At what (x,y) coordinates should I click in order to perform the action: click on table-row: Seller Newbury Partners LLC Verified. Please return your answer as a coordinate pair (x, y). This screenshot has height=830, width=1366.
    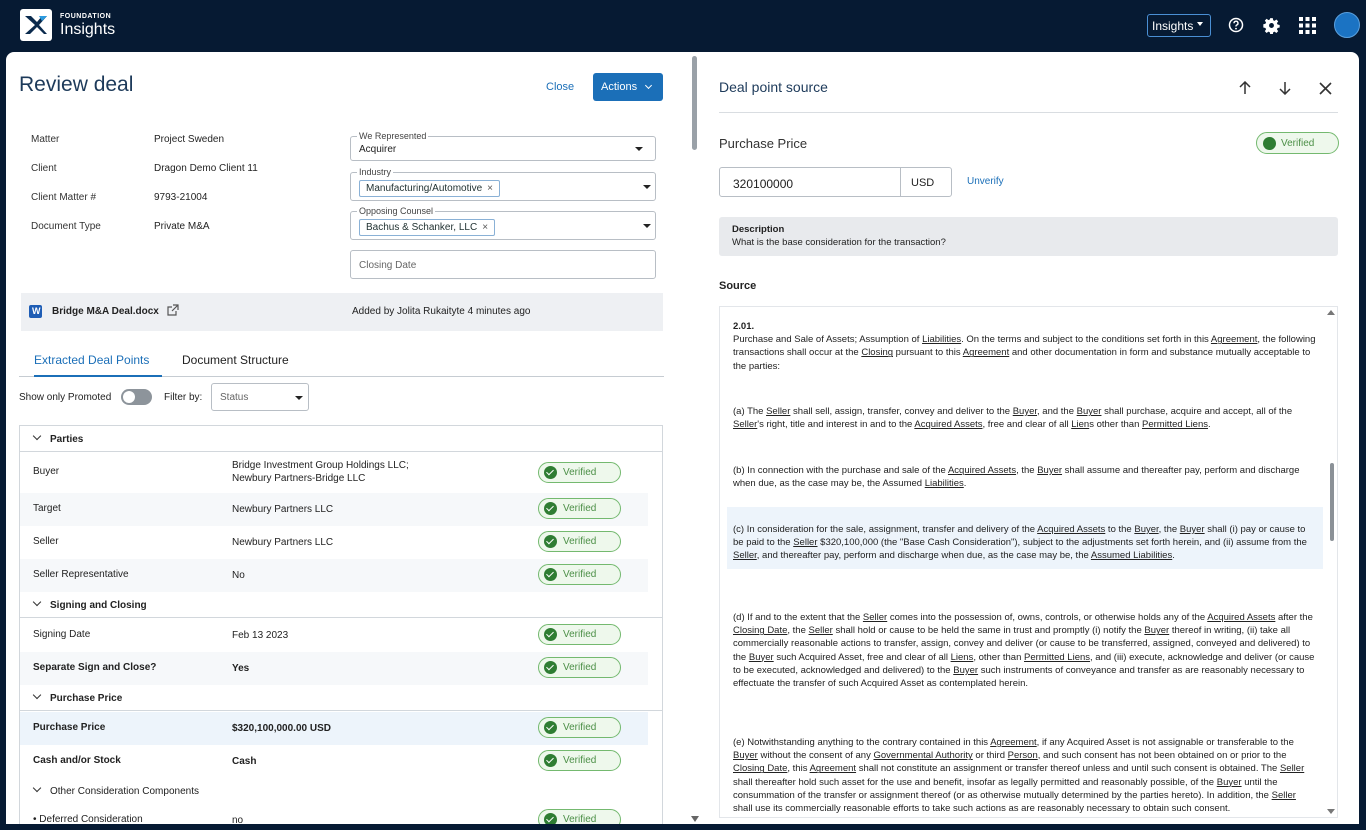
    Looking at the image, I should click on (334, 542).